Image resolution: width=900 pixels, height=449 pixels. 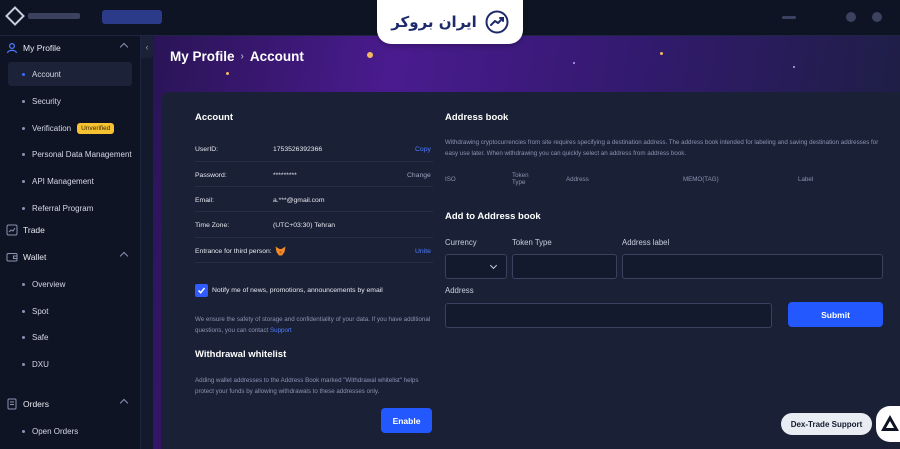 What do you see at coordinates (204, 200) in the screenshot?
I see `email-label: Email:` at bounding box center [204, 200].